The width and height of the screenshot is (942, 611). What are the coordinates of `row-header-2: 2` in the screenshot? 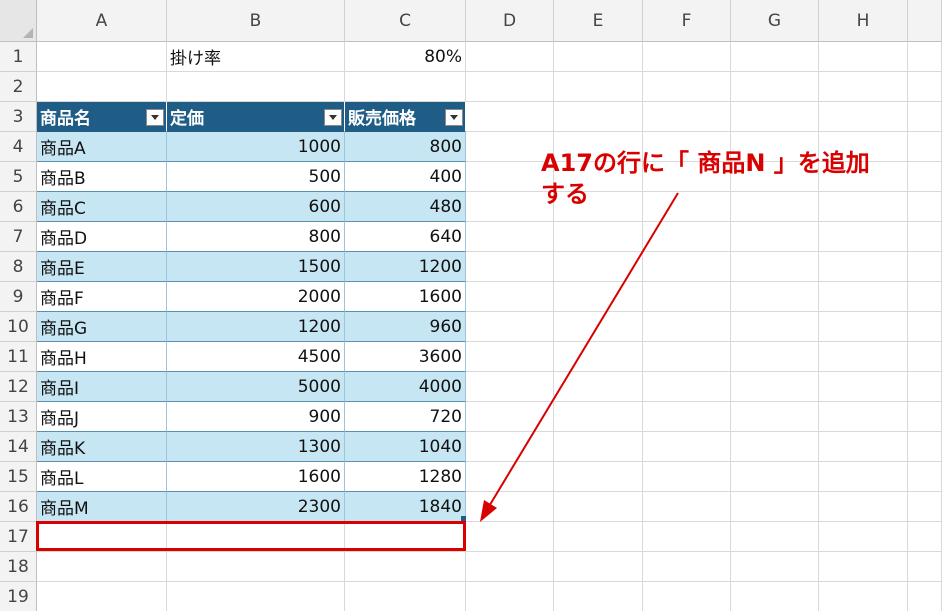 It's located at (18, 87).